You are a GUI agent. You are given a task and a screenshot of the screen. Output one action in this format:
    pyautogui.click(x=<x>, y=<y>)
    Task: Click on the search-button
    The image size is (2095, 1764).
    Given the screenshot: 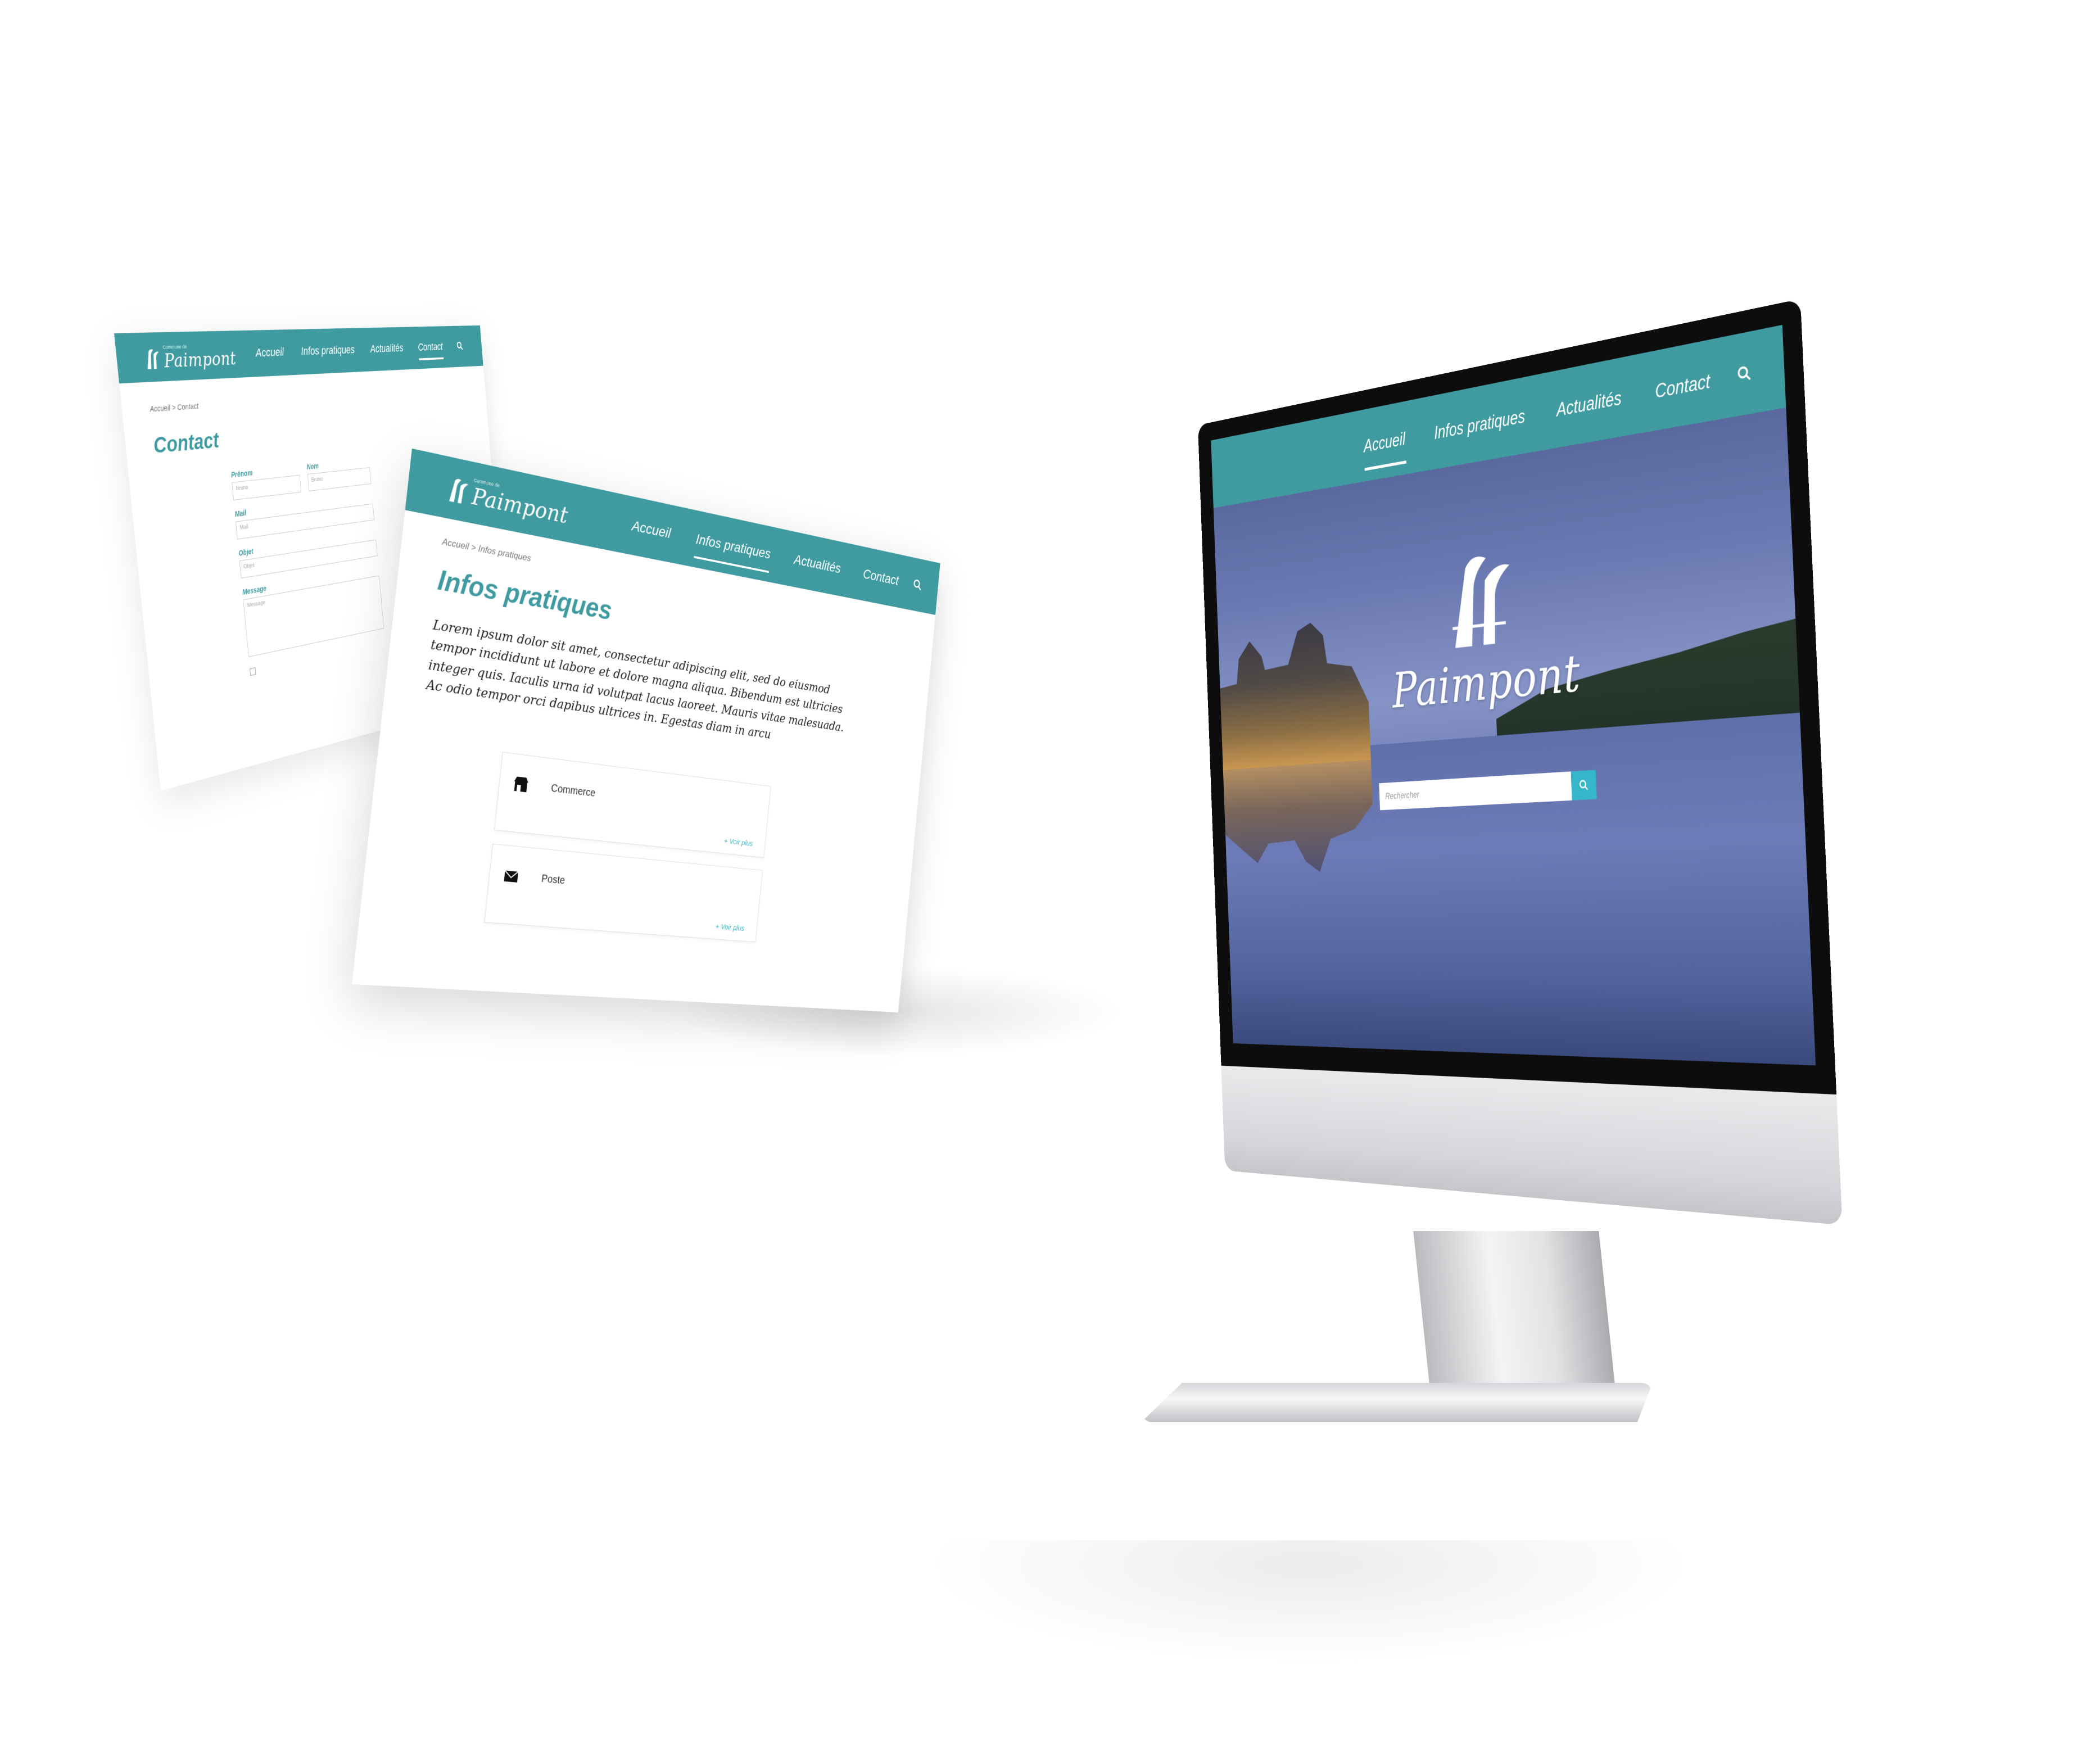 What is the action you would take?
    pyautogui.click(x=1584, y=785)
    